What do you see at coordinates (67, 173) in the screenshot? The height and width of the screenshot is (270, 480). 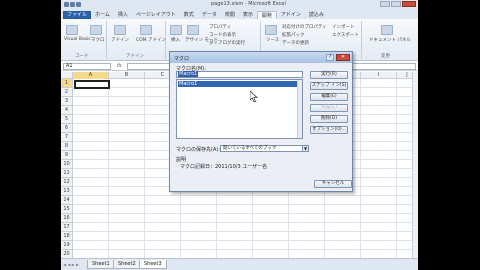 I see `row-header: 11` at bounding box center [67, 173].